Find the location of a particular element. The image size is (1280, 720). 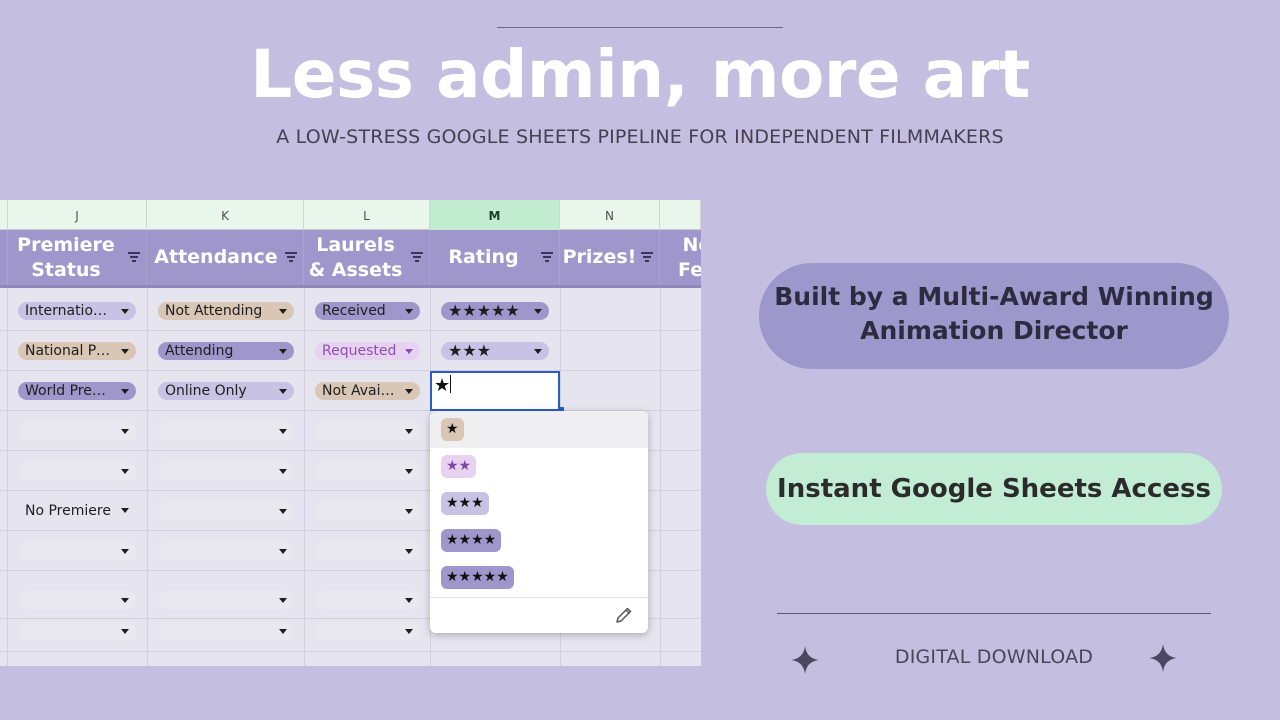

premiere-status-chip: National Premiere is located at coordinates (77, 351).